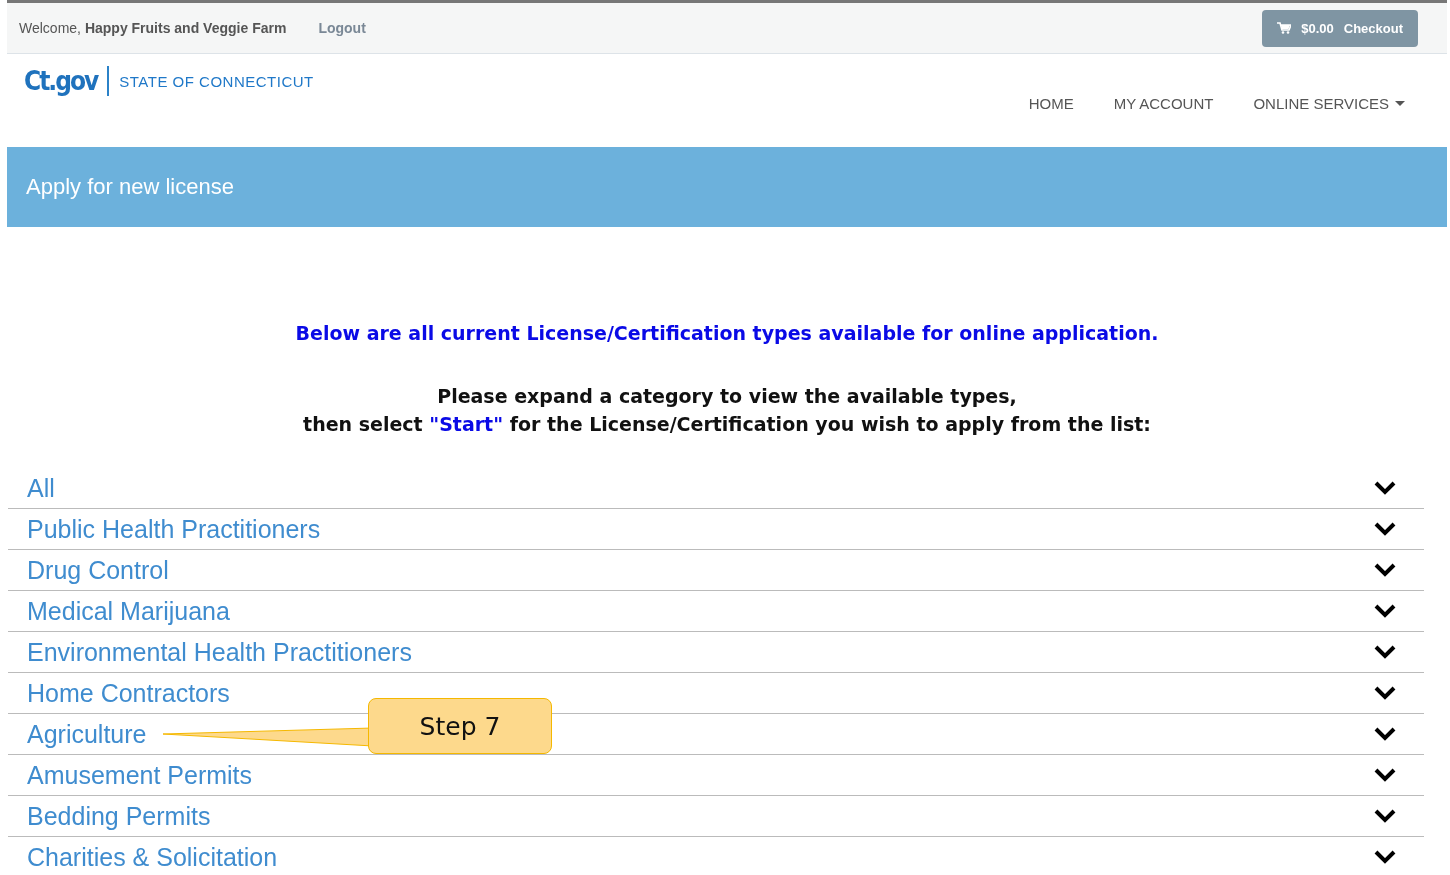 This screenshot has height=875, width=1450. What do you see at coordinates (727, 424) in the screenshot?
I see `instruction-text: then select "Start" for the License/Certification you wish to apply from the list:` at bounding box center [727, 424].